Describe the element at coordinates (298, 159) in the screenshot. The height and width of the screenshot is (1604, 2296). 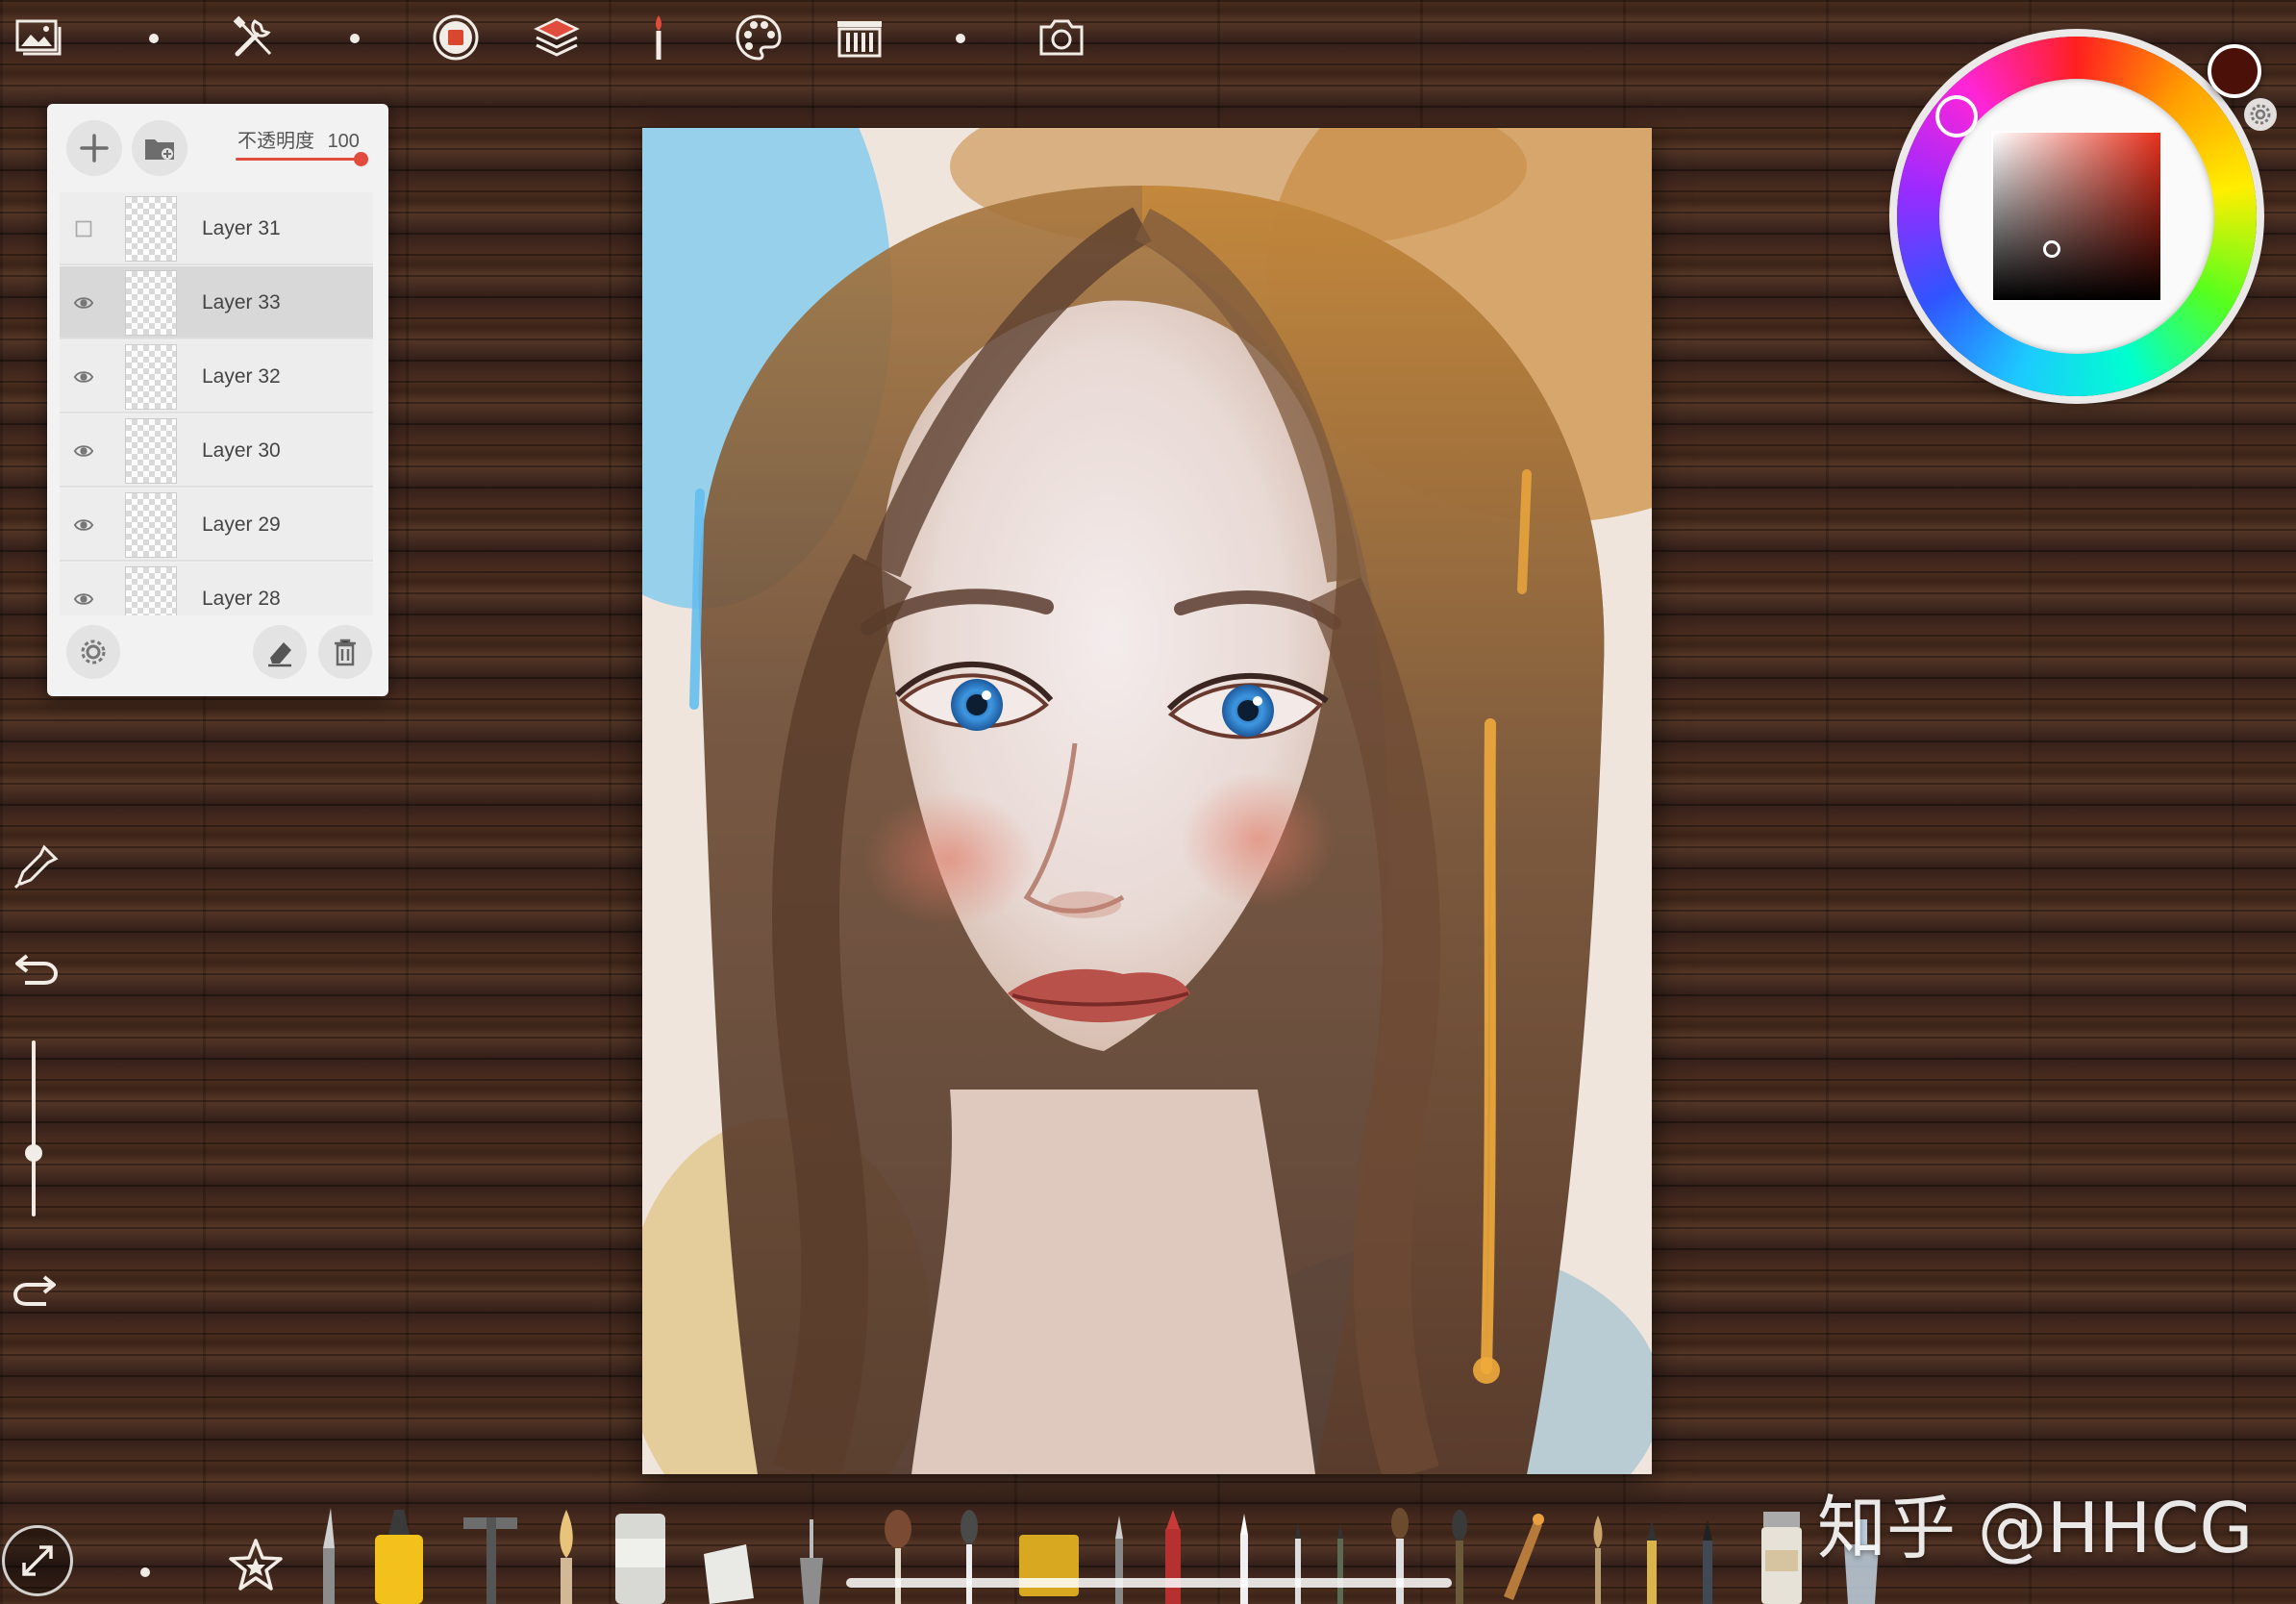
I see `opacity-slider` at that location.